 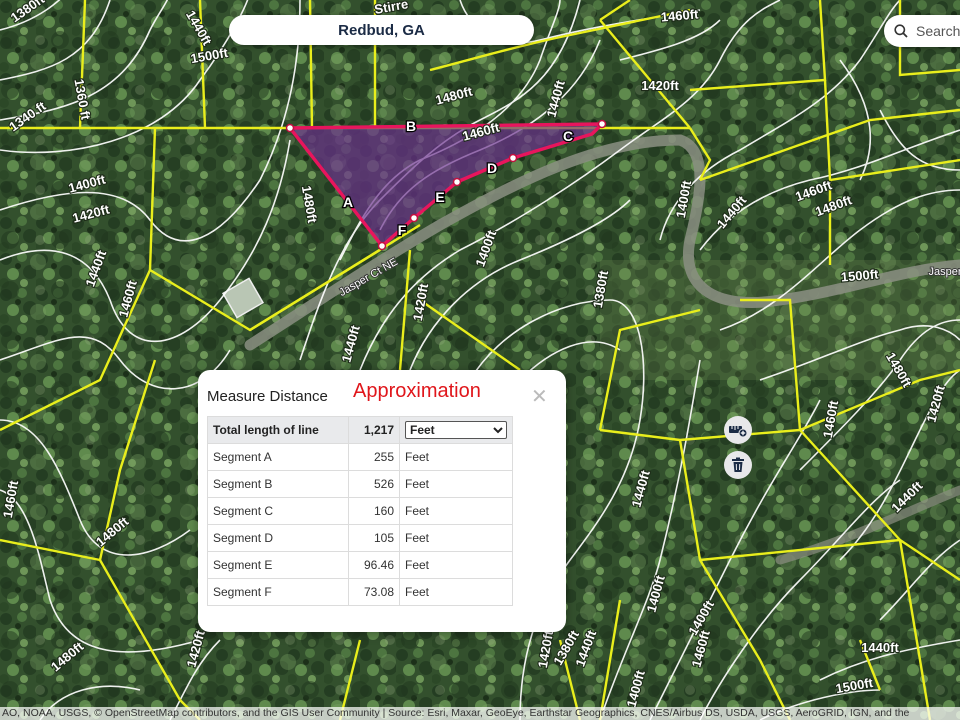 What do you see at coordinates (417, 391) in the screenshot?
I see `approximation-annotation: Approximation` at bounding box center [417, 391].